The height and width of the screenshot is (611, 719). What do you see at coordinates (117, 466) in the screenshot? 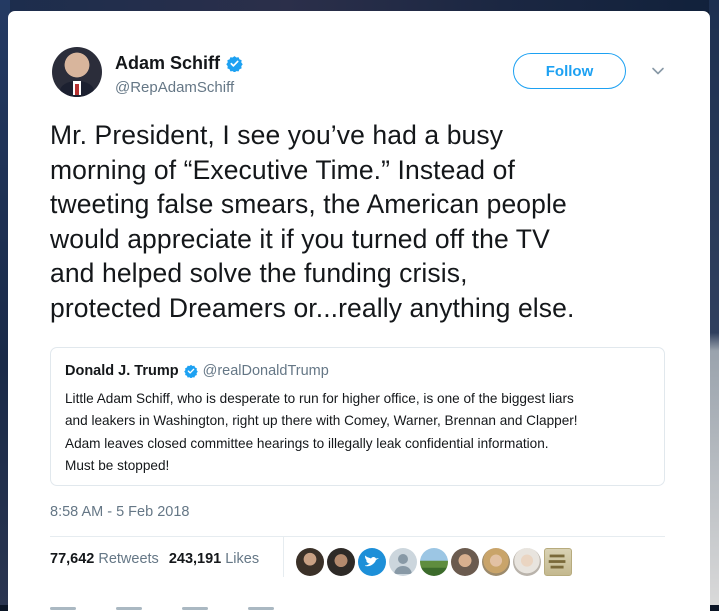
I see `quoted-text-line: Must be stopped!` at bounding box center [117, 466].